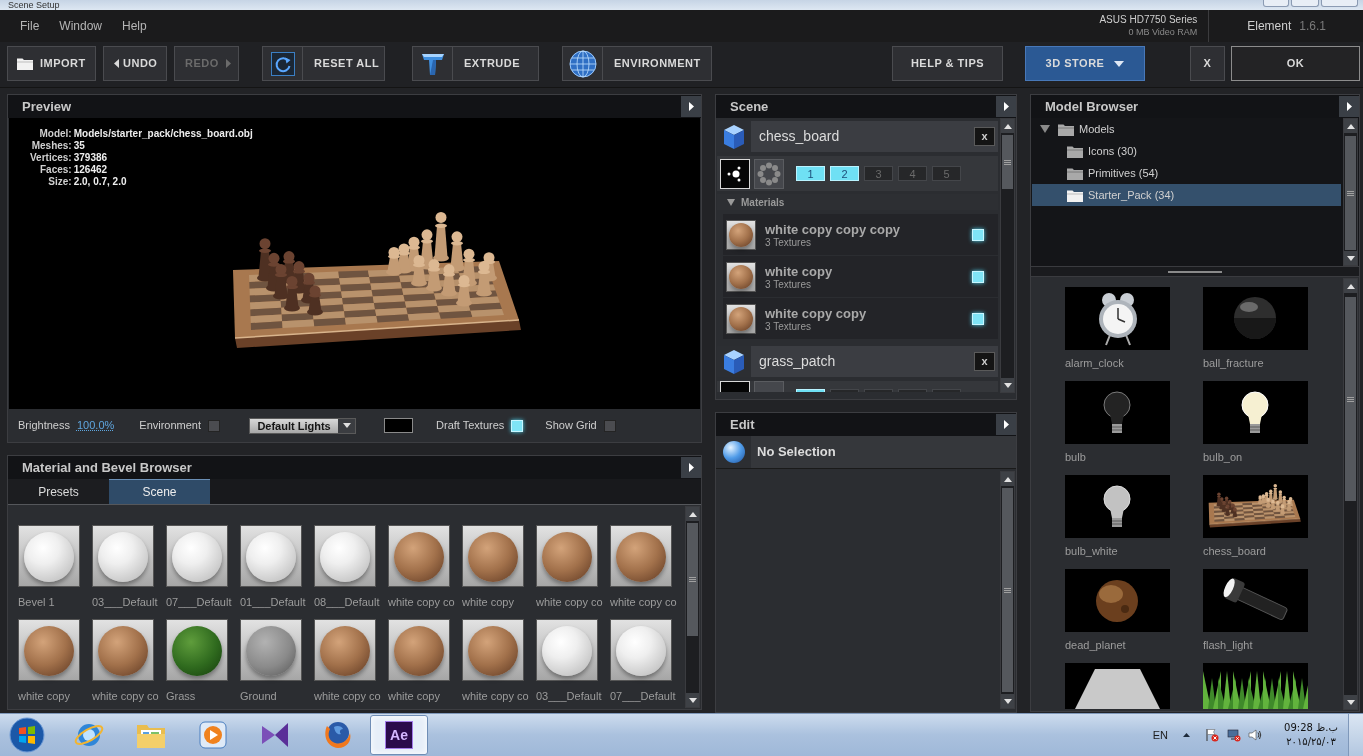 The width and height of the screenshot is (1363, 756). What do you see at coordinates (857, 361) in the screenshot?
I see `object-row: grass_patch x` at bounding box center [857, 361].